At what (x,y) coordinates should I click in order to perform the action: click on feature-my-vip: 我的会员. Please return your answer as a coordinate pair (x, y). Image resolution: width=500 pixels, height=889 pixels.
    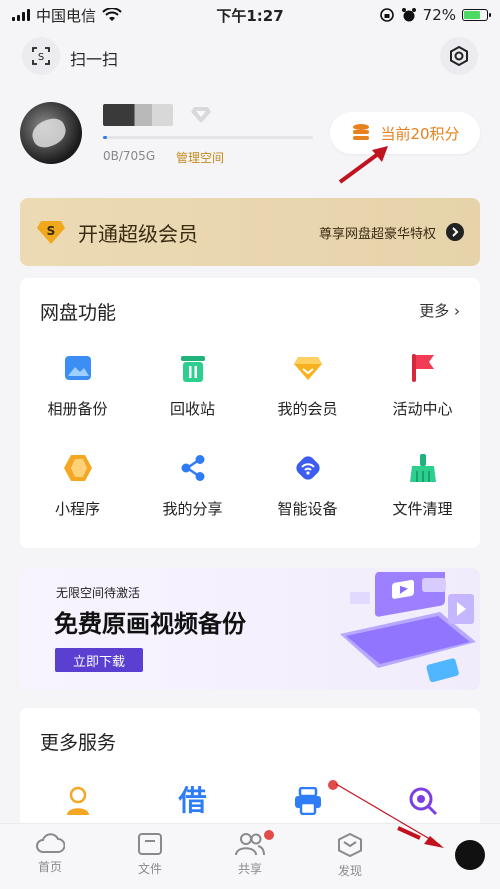
    Looking at the image, I should click on (307, 400).